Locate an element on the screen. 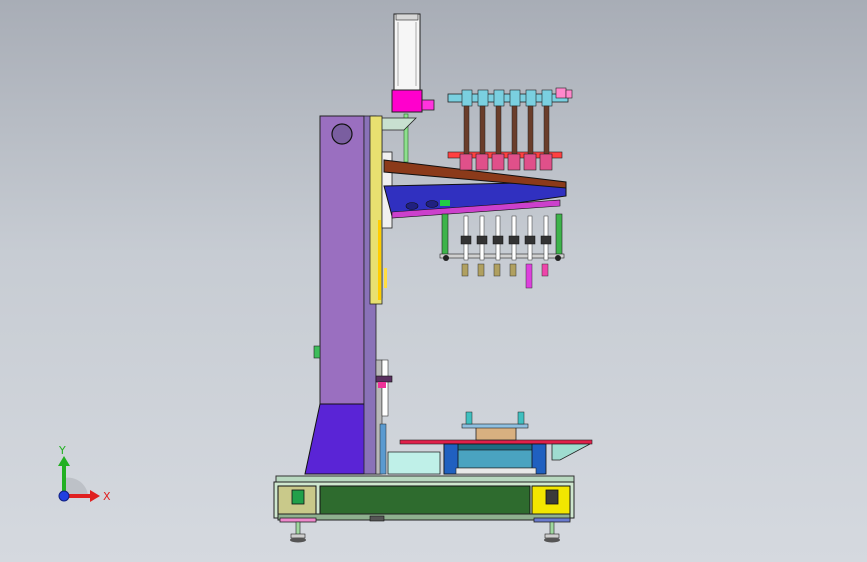  base-bottom-left-plate is located at coordinates (298, 520).